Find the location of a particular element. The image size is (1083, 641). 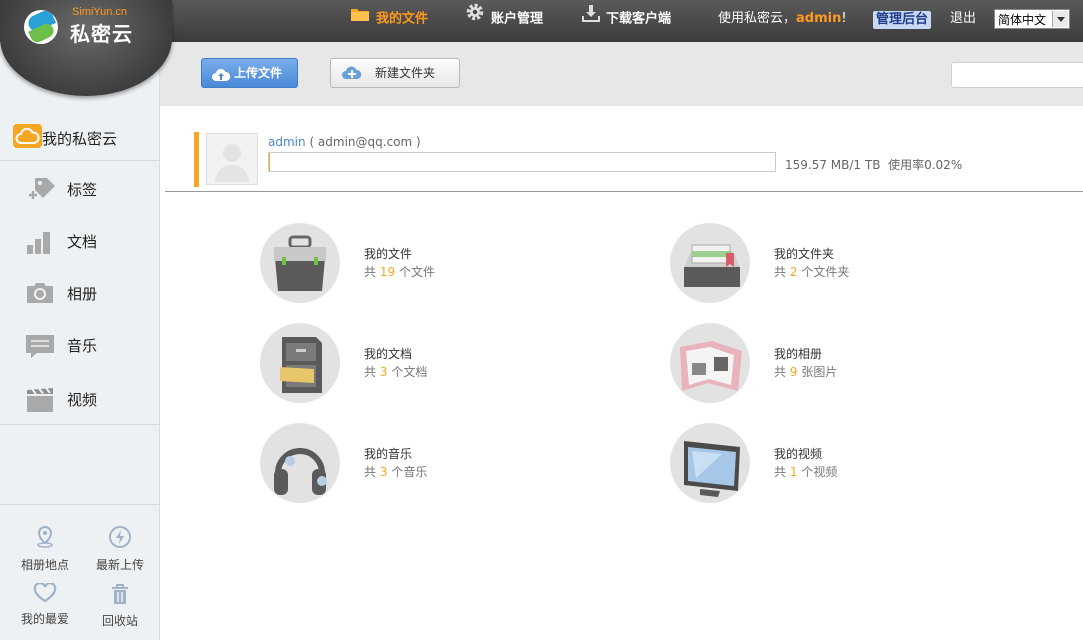

card-my-folders: 我的文件夹 共 2 个文件夹 is located at coordinates (820, 264).